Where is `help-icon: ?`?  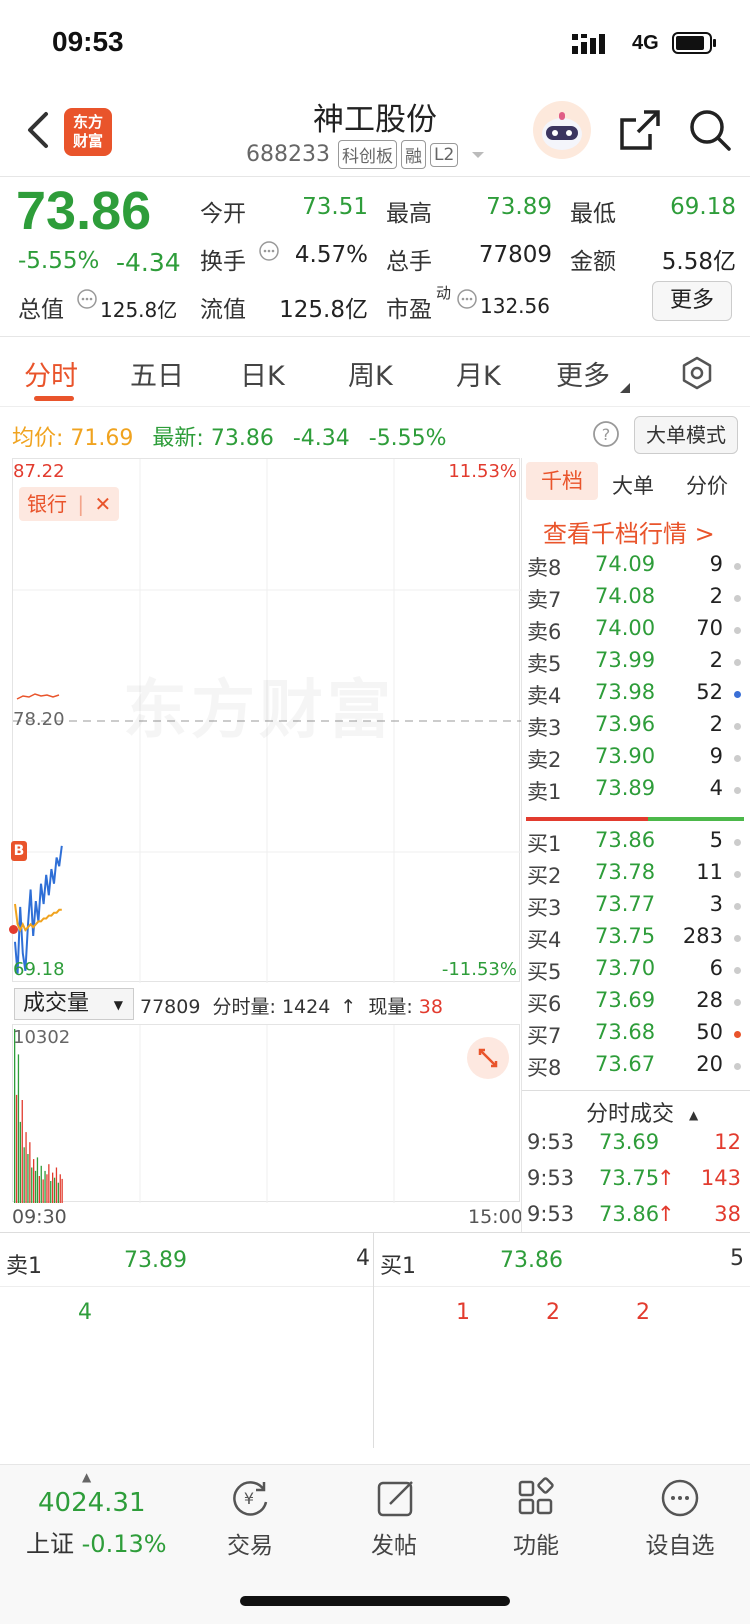
help-icon: ? is located at coordinates (606, 434).